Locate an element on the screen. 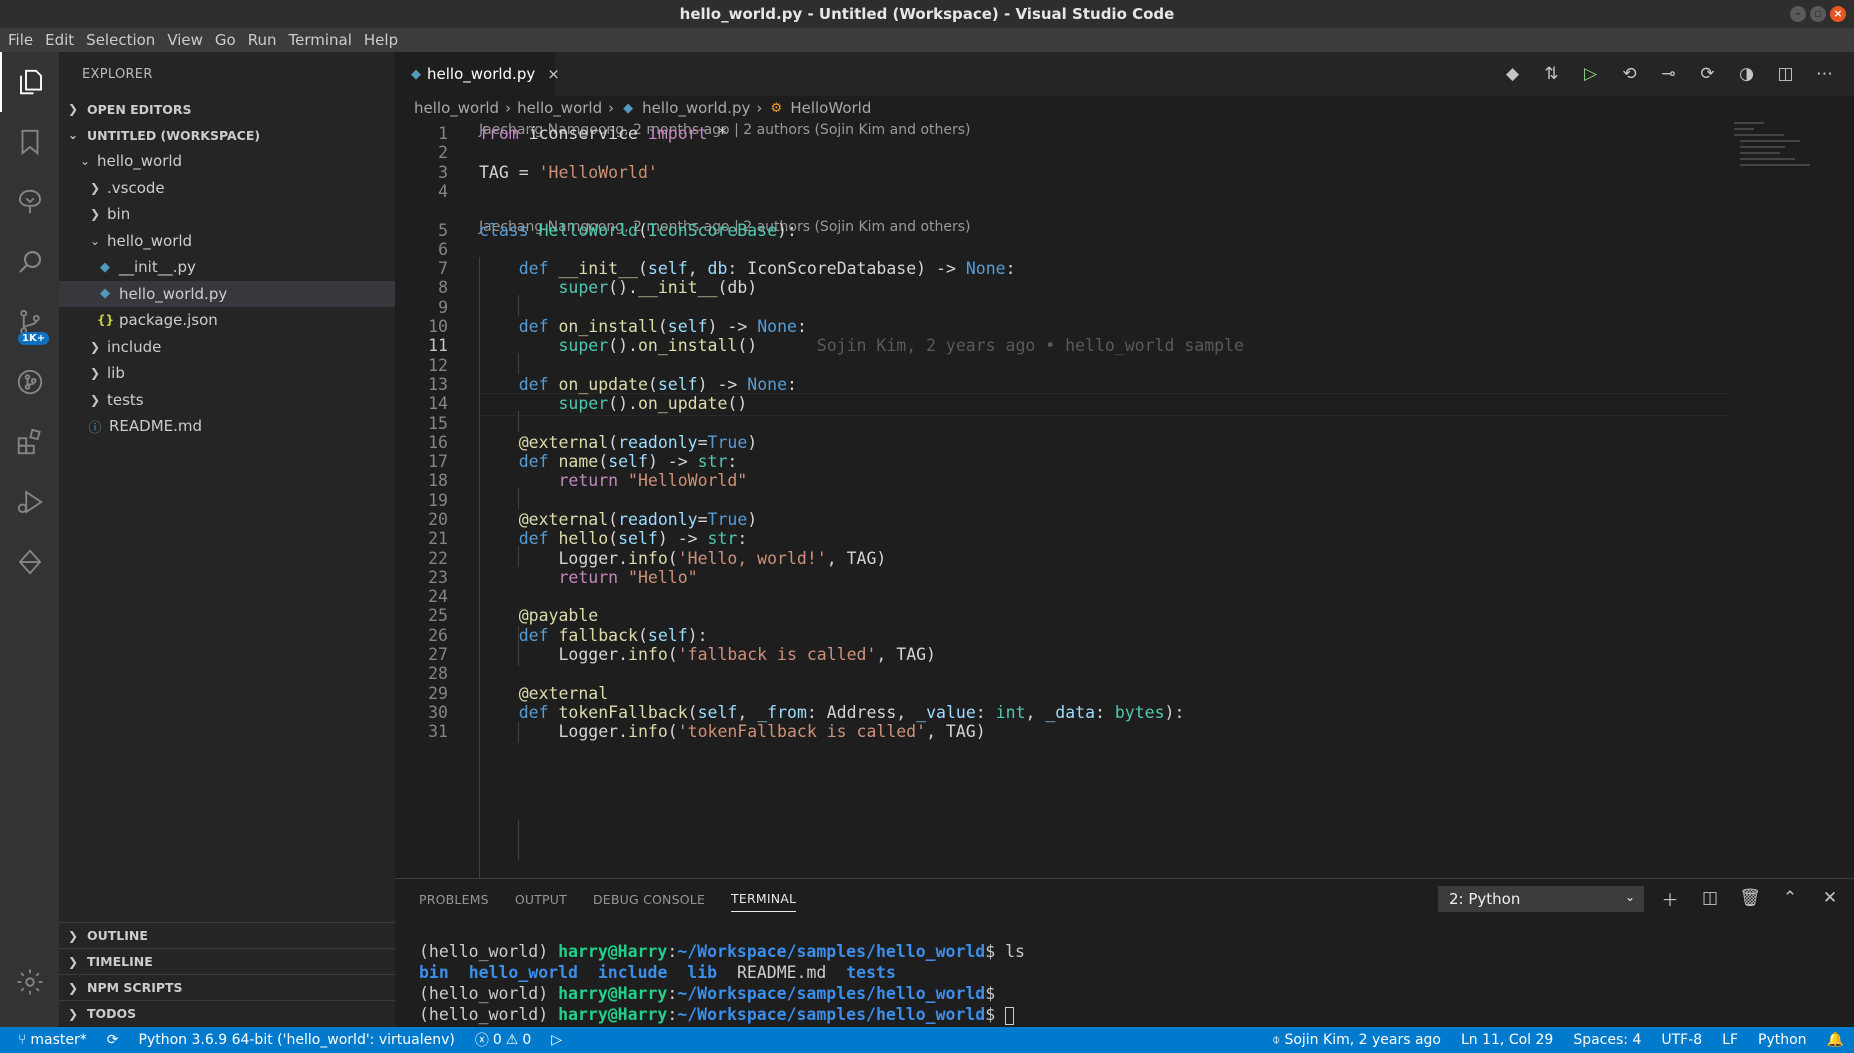 Image resolution: width=1854 pixels, height=1053 pixels. status-branch: ⑂ master* is located at coordinates (48, 1040).